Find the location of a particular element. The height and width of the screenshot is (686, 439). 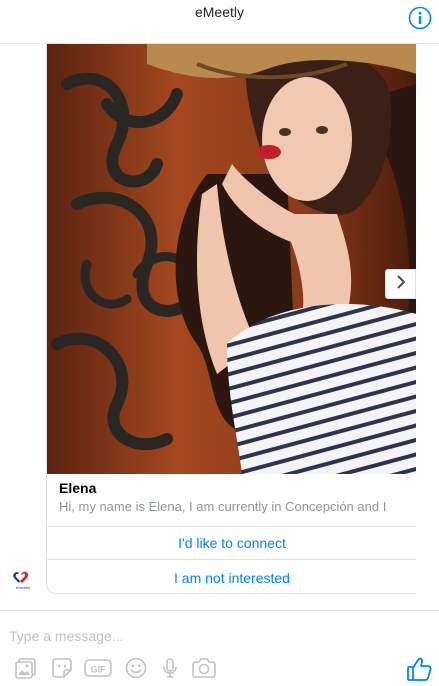

not-interested-button: I am not interested is located at coordinates (231, 577).